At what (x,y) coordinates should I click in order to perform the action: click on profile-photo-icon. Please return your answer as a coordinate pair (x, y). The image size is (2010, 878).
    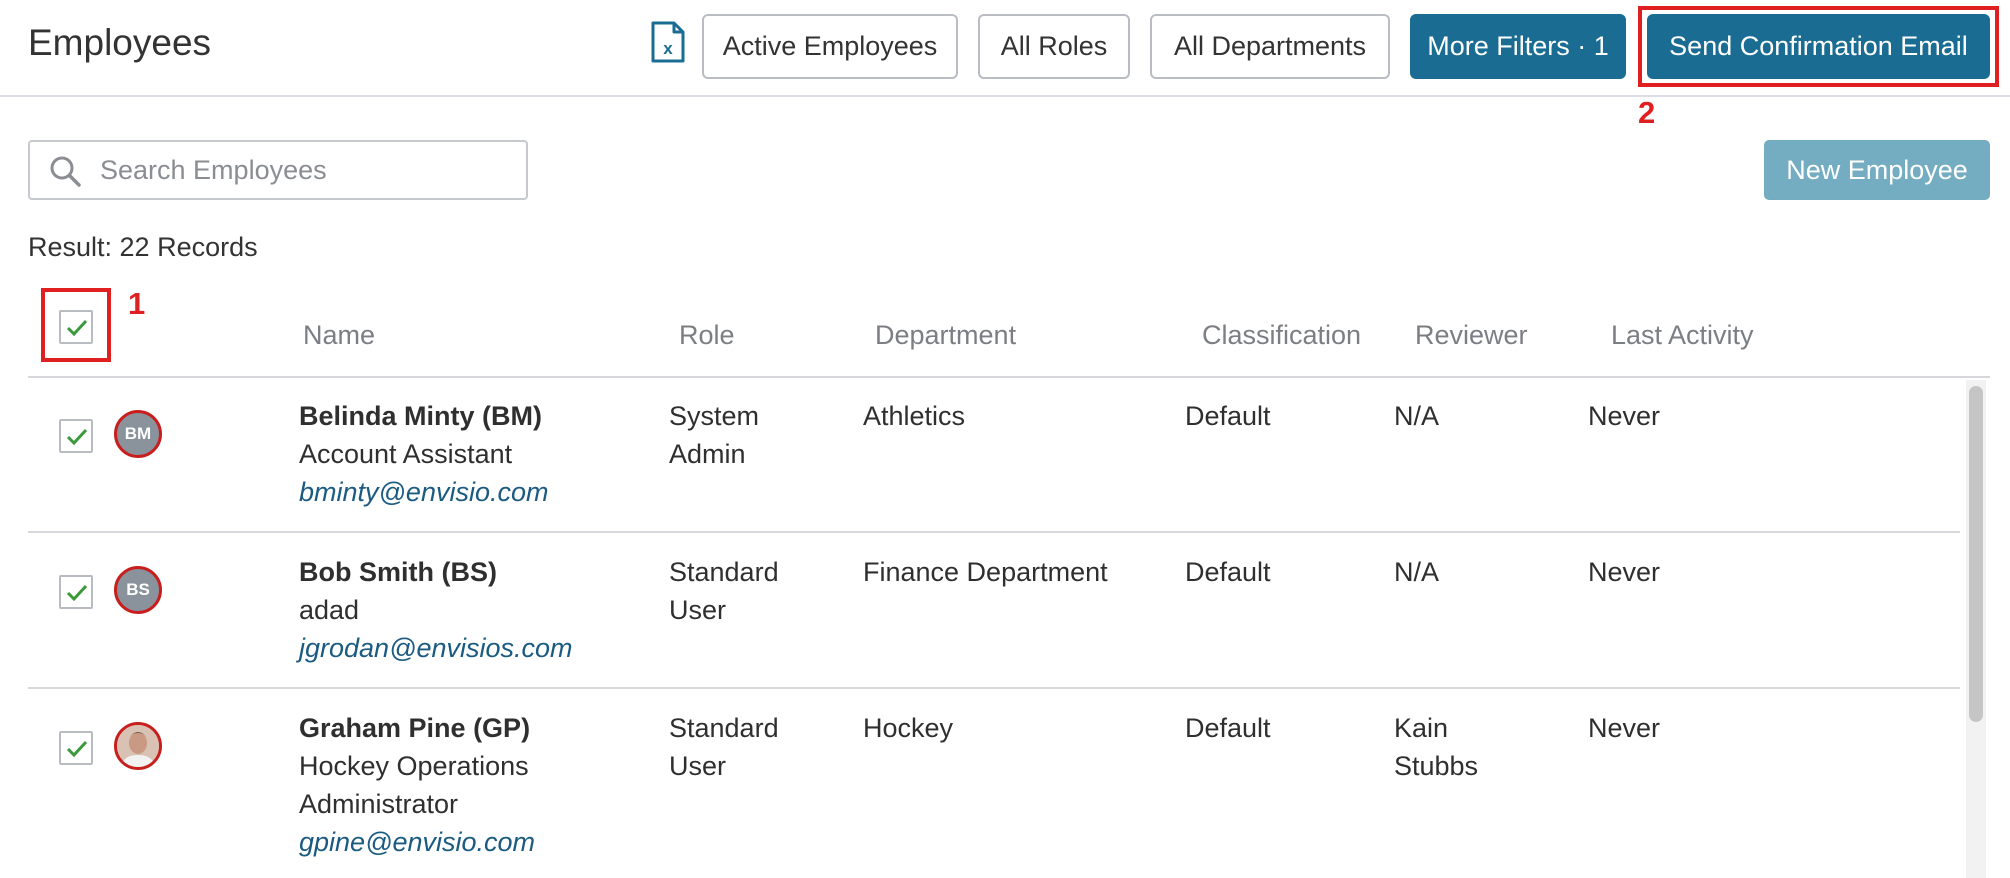
    Looking at the image, I should click on (138, 746).